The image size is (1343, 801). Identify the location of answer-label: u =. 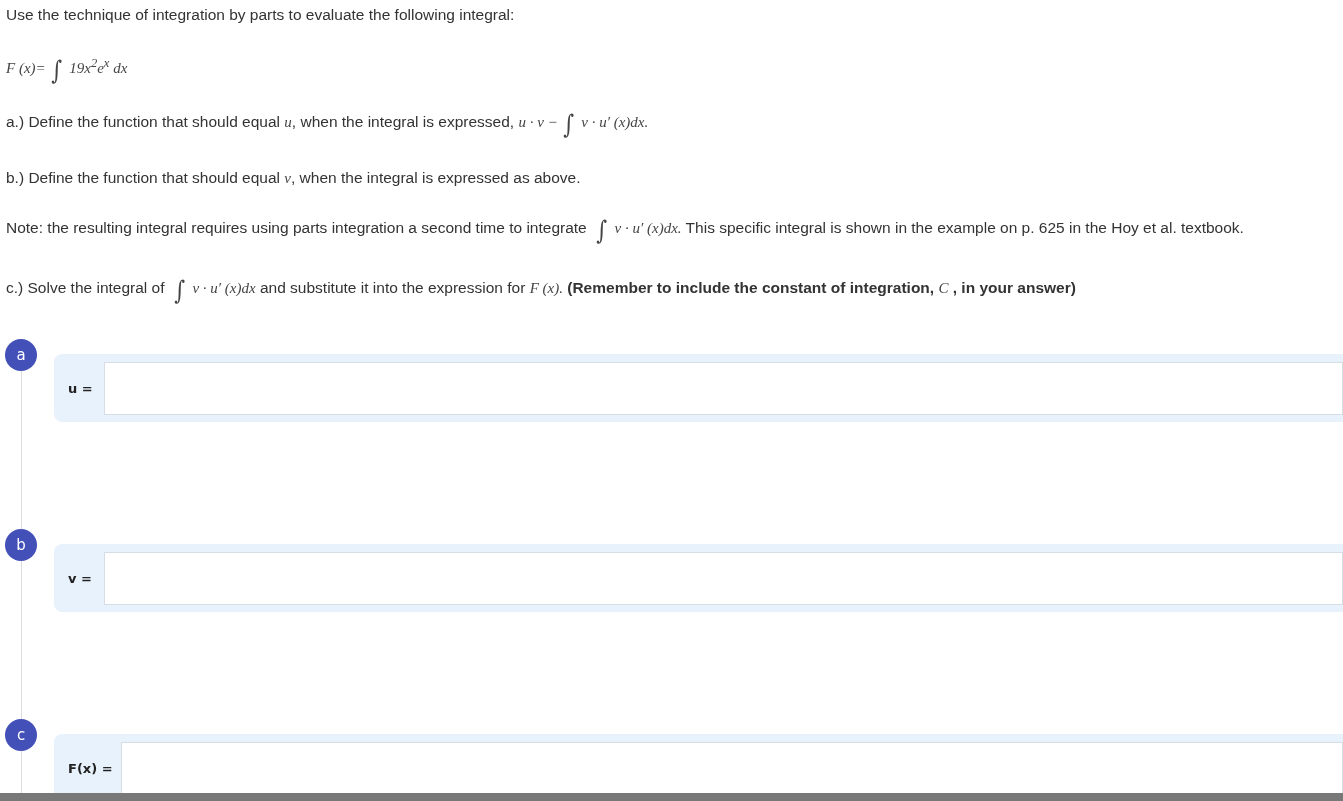
(81, 388).